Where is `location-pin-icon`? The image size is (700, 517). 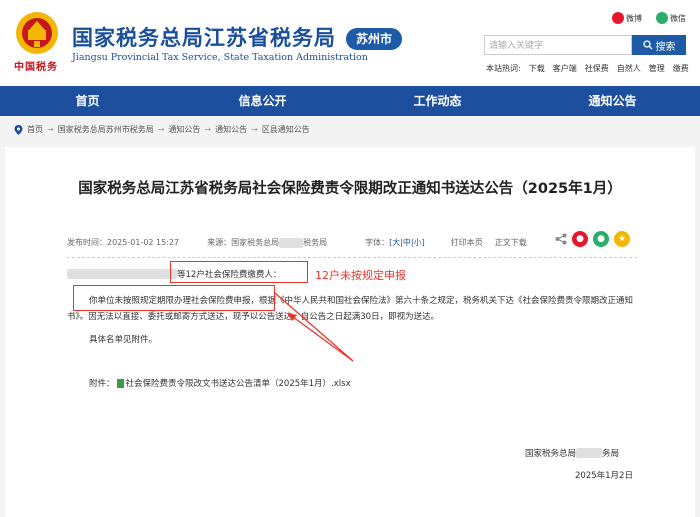 location-pin-icon is located at coordinates (18, 129).